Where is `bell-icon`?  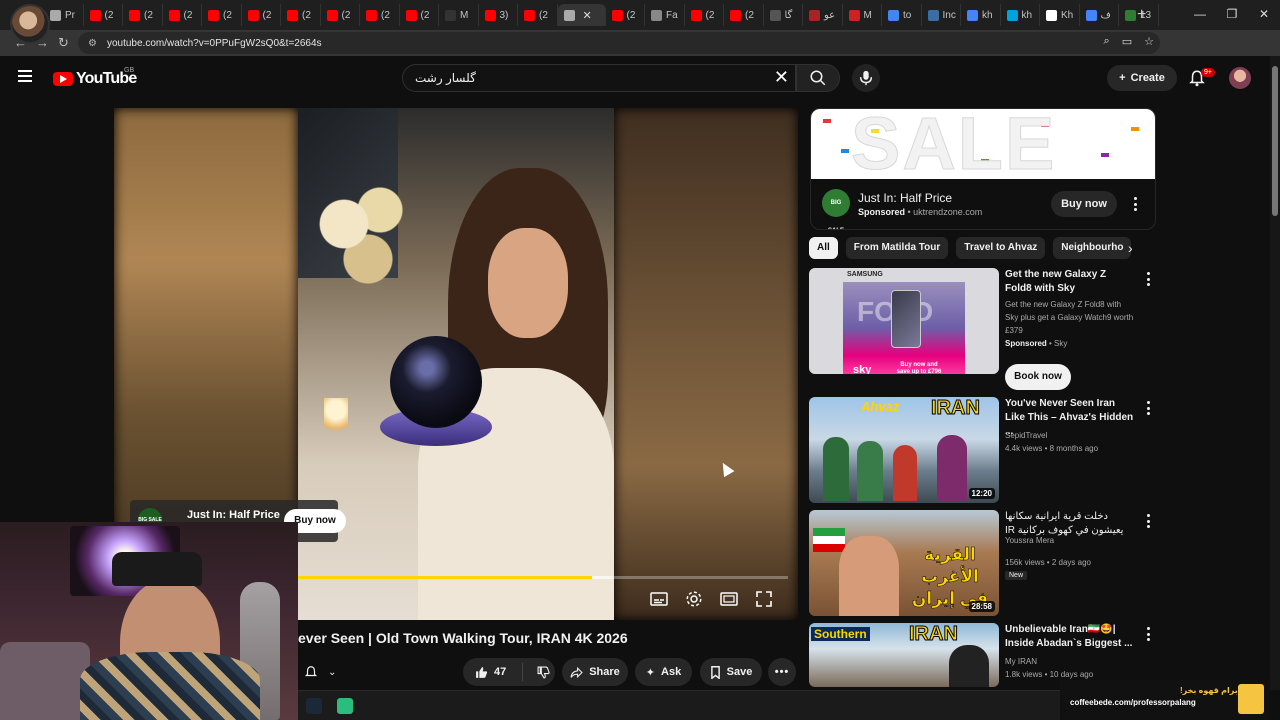 bell-icon is located at coordinates (311, 671).